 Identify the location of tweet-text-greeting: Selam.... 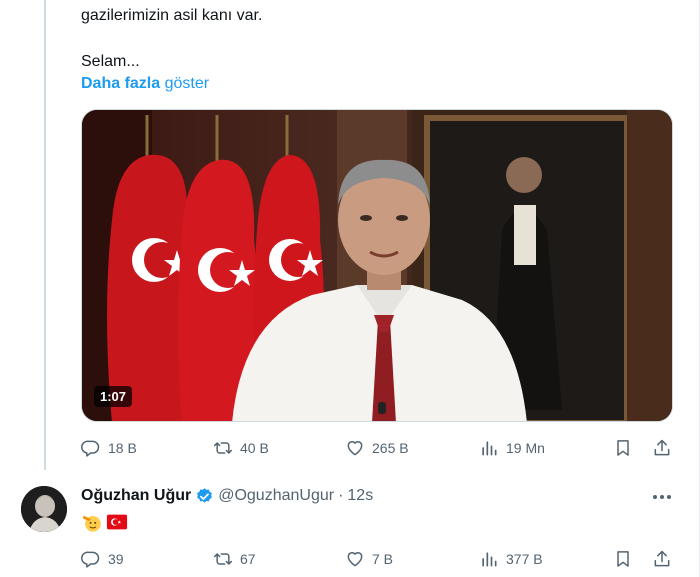
(110, 61).